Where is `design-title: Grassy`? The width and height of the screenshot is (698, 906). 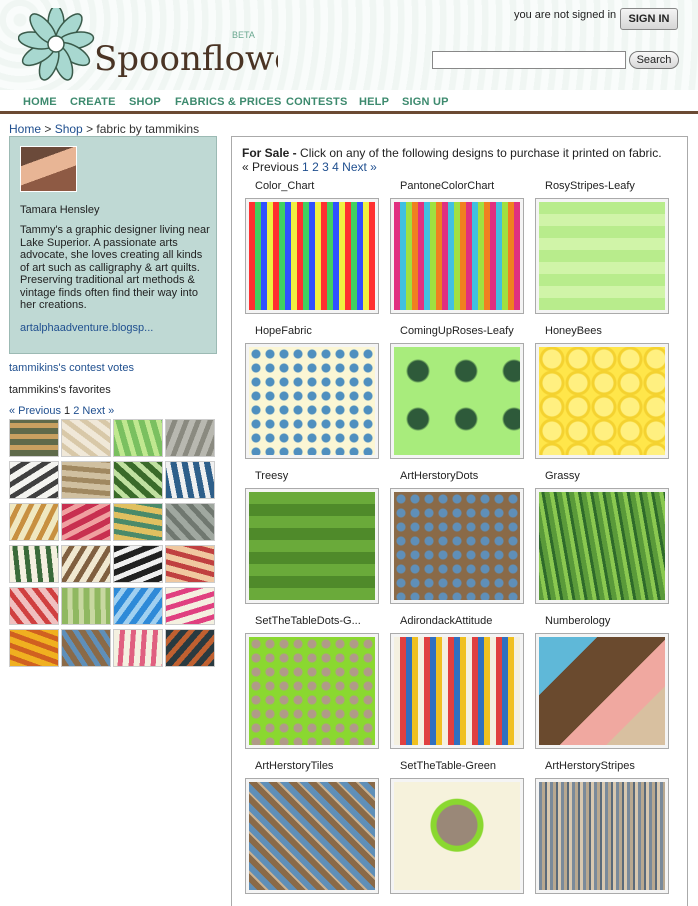 design-title: Grassy is located at coordinates (562, 476).